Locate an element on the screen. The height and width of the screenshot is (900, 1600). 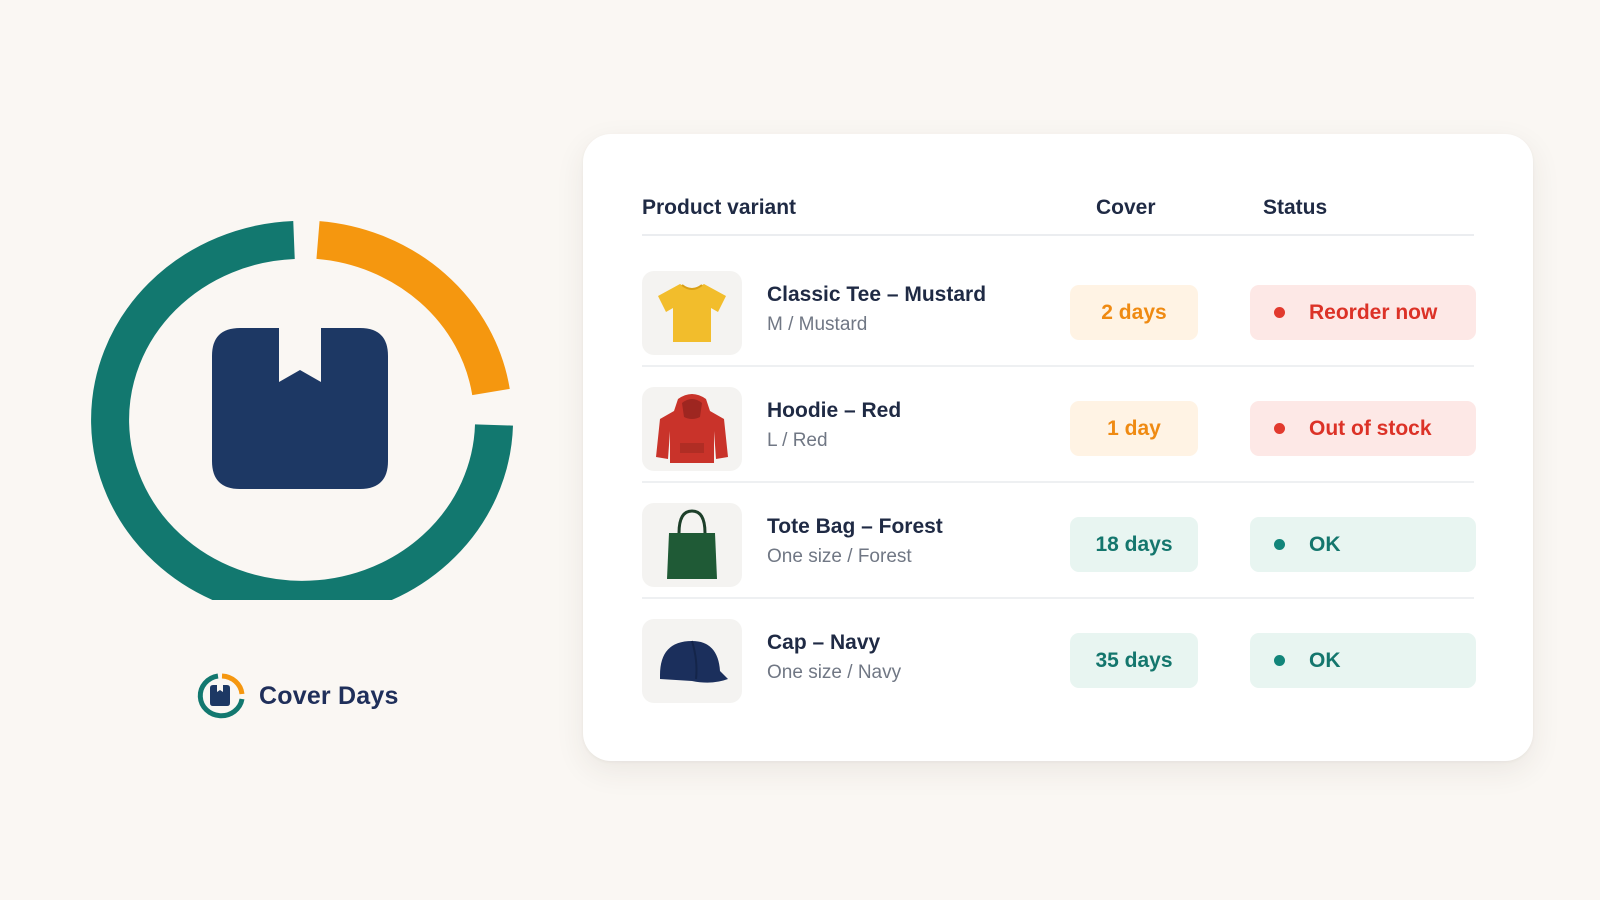
table-header: Product variant Cover Status is located at coordinates (1058, 216).